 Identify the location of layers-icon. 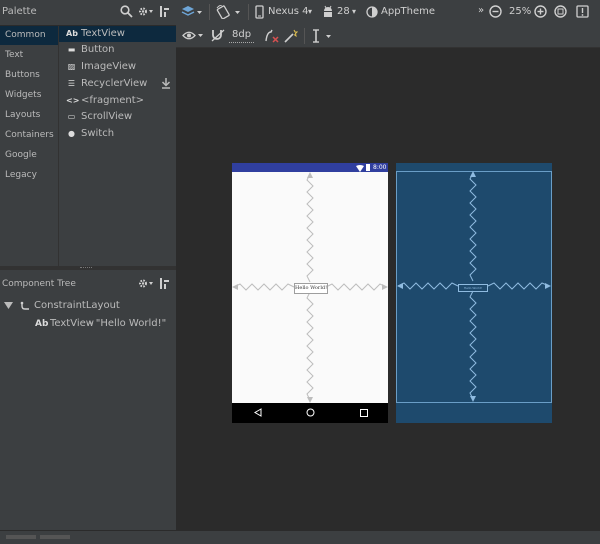
(192, 14).